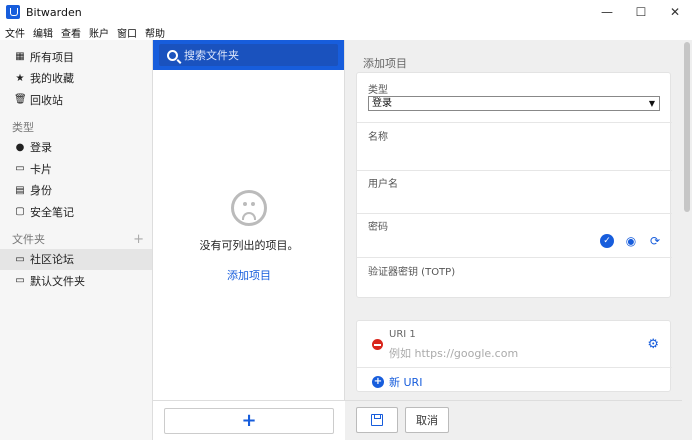 The image size is (692, 440). I want to click on username-label: 用户名, so click(383, 184).